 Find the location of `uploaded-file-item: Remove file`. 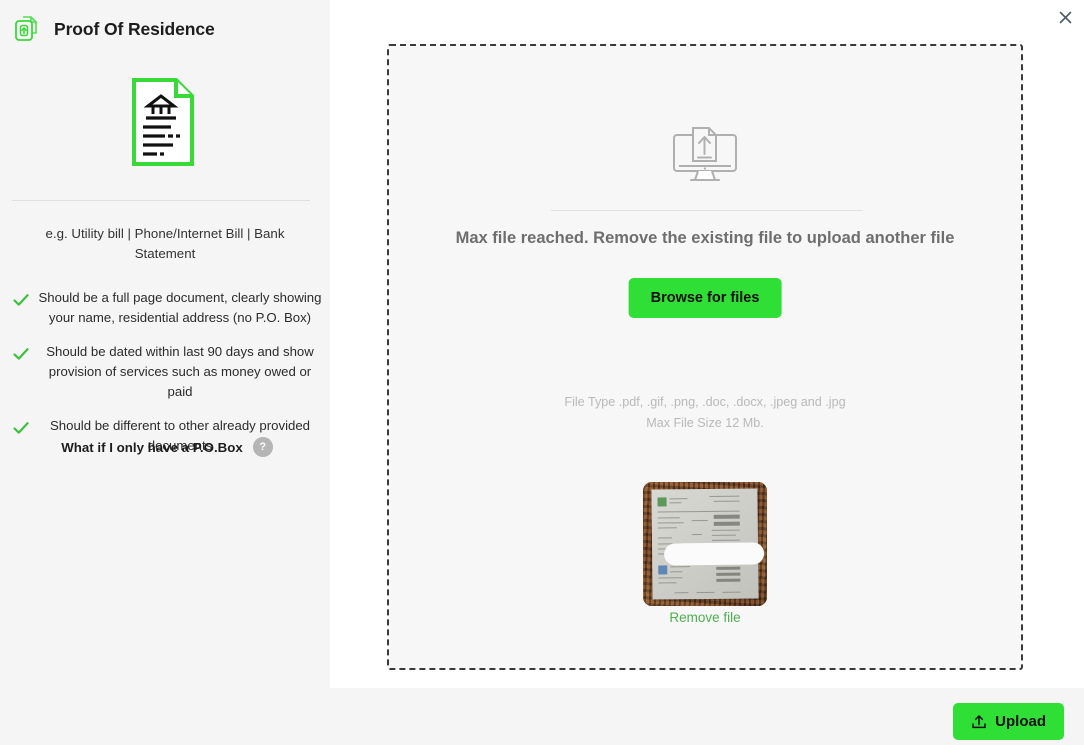

uploaded-file-item: Remove file is located at coordinates (705, 553).